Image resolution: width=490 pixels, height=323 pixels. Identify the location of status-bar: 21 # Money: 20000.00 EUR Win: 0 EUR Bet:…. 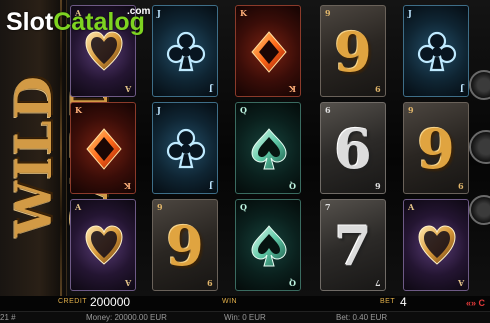
(245, 317).